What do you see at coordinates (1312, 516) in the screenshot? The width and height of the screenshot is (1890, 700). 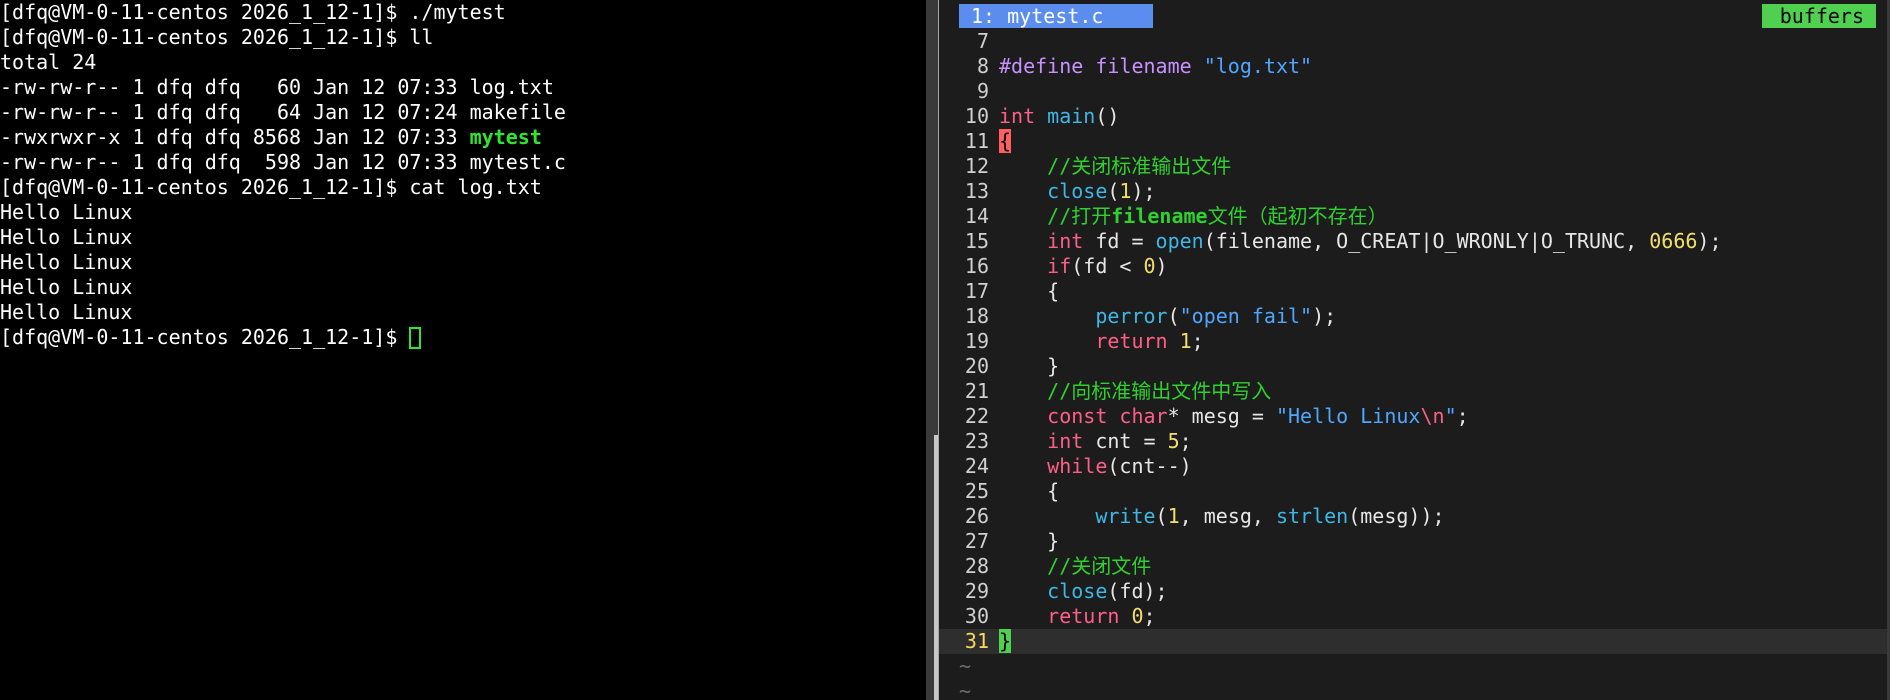 I see `function-name: strlen` at bounding box center [1312, 516].